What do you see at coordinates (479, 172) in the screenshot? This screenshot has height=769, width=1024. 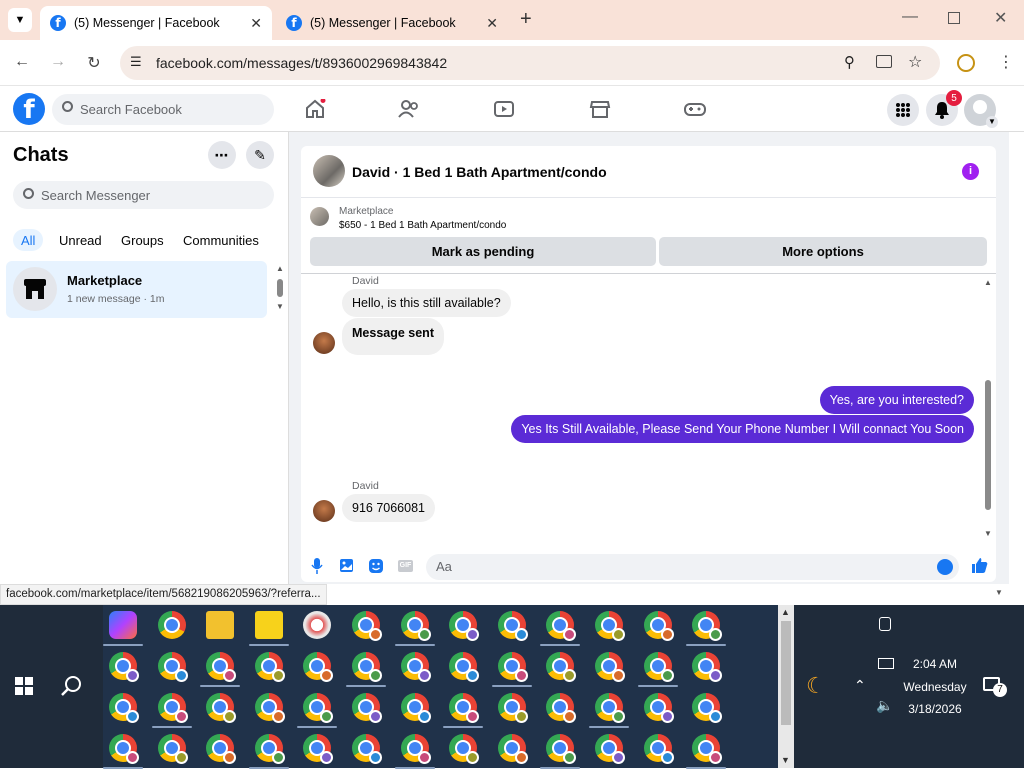 I see `conversation-title: David · 1 Bed 1 Bath Apartment/condo` at bounding box center [479, 172].